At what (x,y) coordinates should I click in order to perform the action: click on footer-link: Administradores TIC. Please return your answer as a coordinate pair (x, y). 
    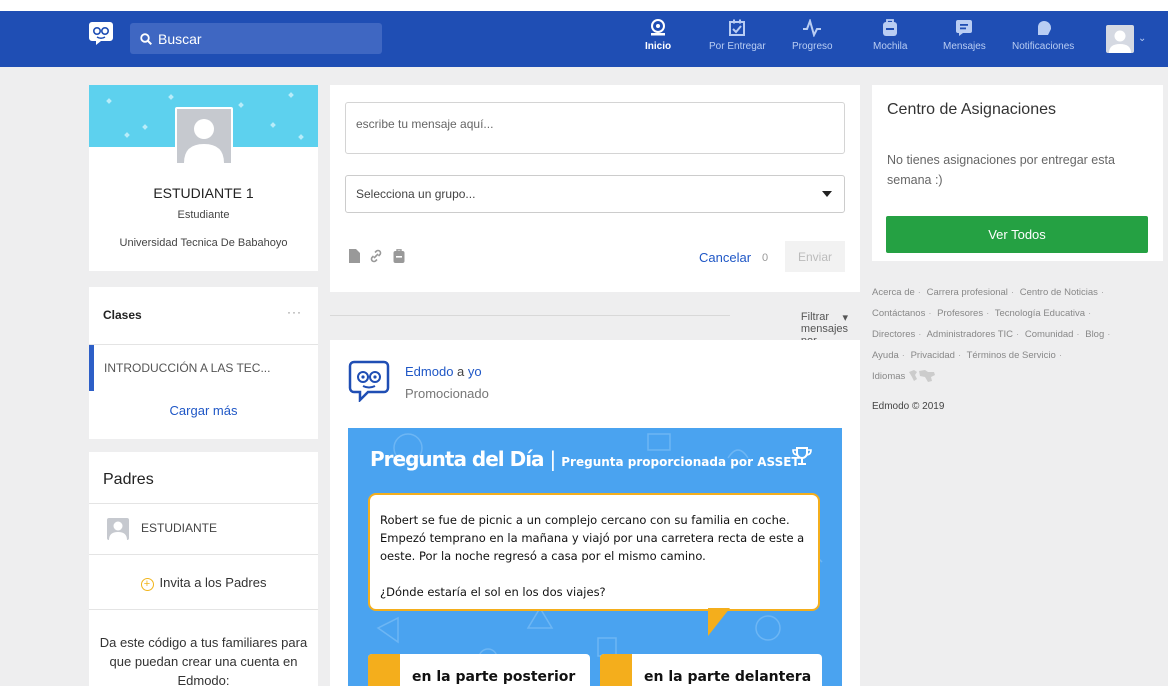
    Looking at the image, I should click on (970, 334).